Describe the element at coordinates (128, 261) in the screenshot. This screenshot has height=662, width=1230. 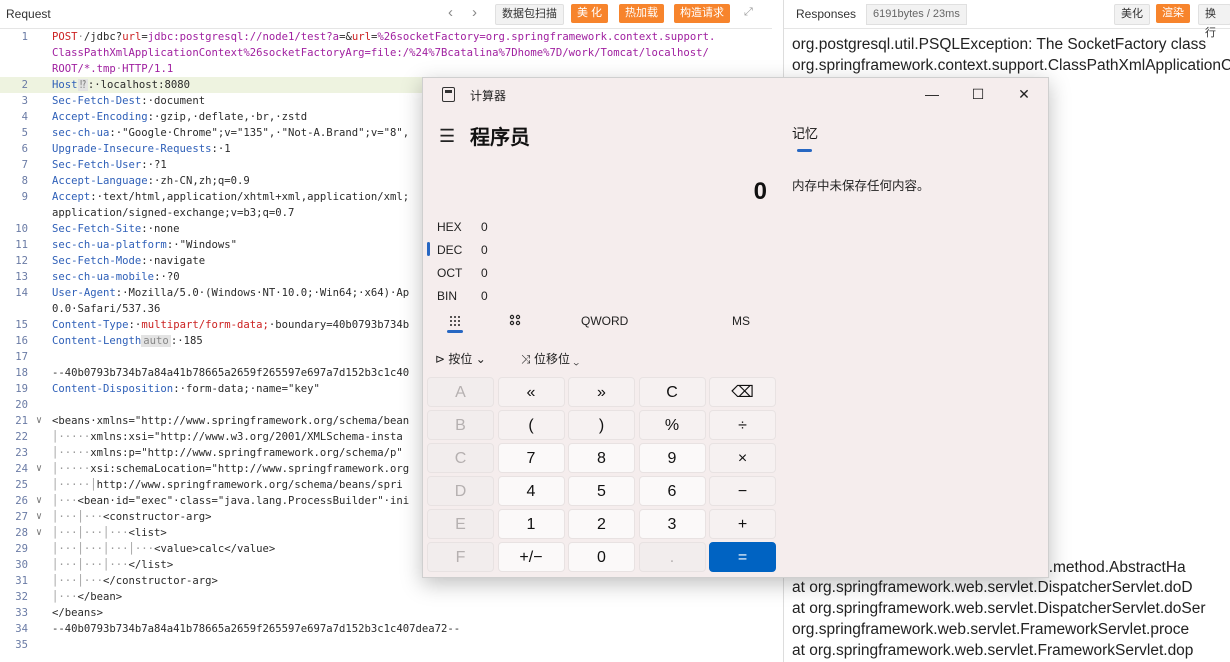
I see `code-text: Sec-Fetch-Mode:·navigate` at that location.